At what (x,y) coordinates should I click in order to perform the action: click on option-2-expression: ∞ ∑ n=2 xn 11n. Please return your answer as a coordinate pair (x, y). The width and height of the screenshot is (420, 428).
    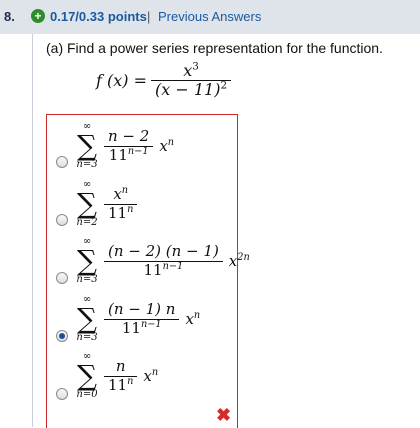
    Looking at the image, I should click on (107, 204).